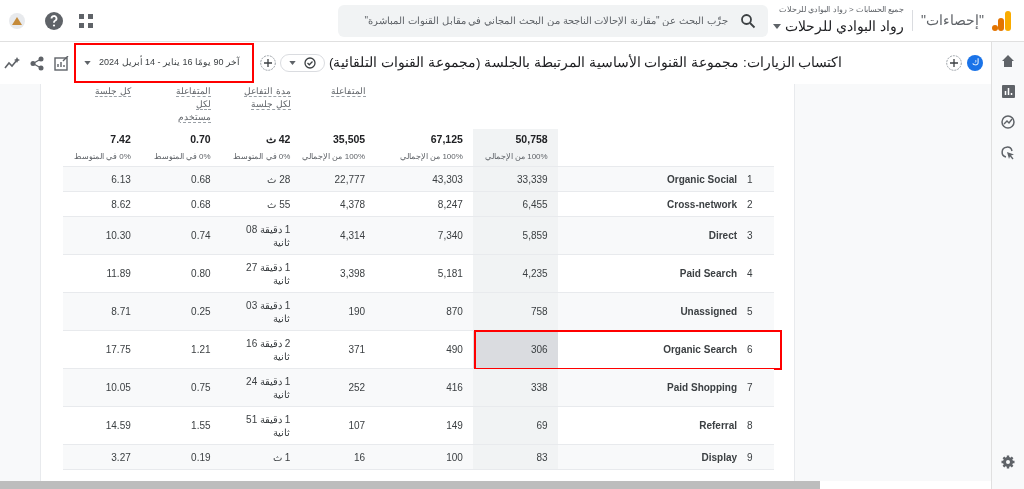 This screenshot has height=489, width=1024. Describe the element at coordinates (360, 457) in the screenshot. I see `table-cell: 16` at that location.